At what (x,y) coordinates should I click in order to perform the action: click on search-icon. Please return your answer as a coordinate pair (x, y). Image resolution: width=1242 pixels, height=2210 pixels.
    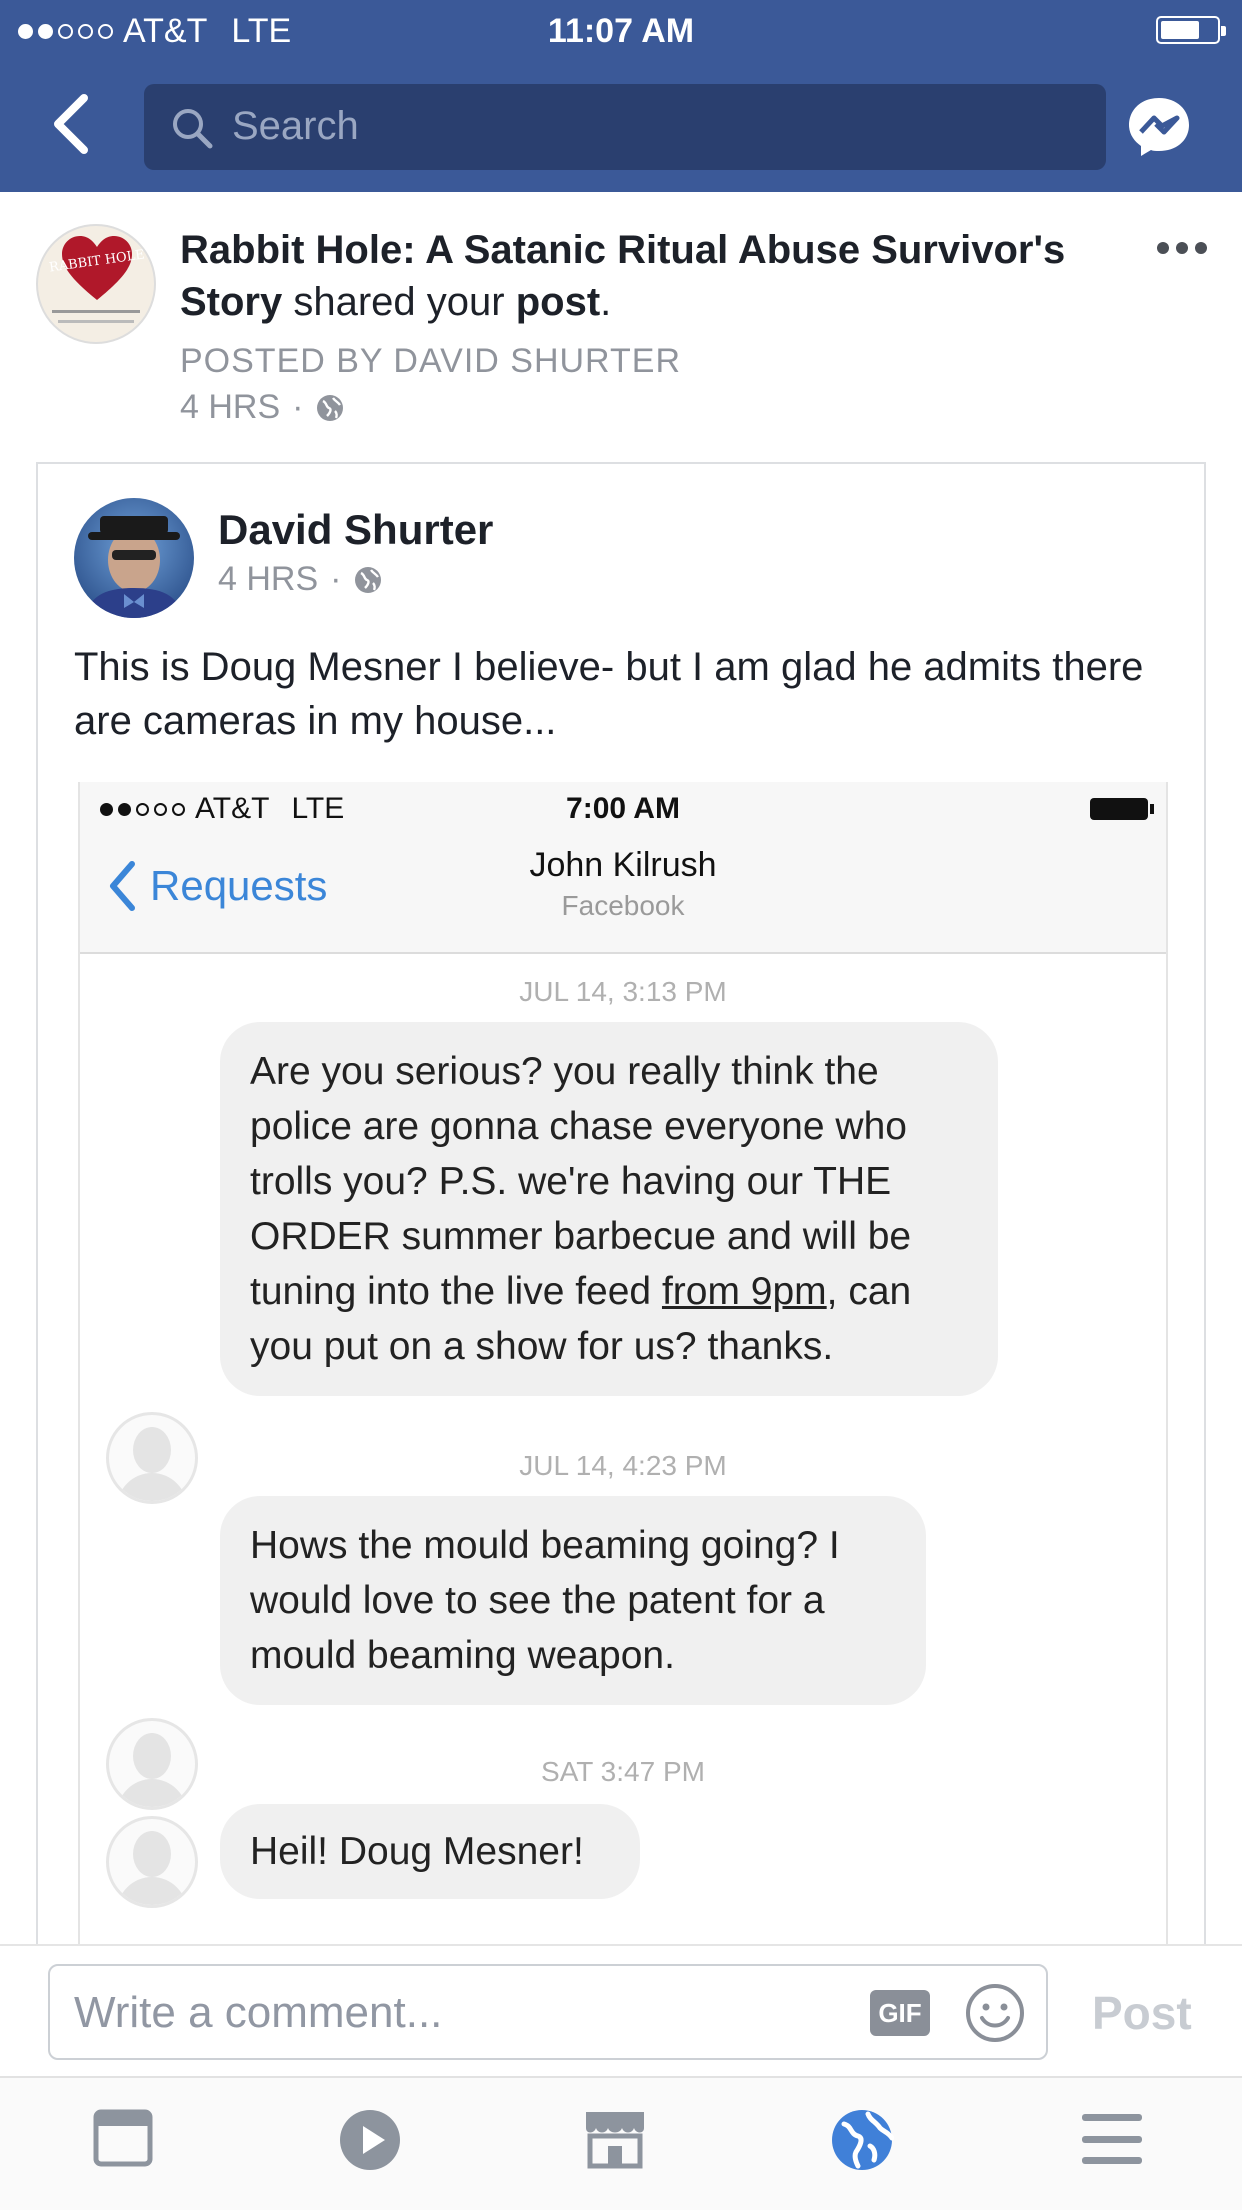
    Looking at the image, I should click on (193, 129).